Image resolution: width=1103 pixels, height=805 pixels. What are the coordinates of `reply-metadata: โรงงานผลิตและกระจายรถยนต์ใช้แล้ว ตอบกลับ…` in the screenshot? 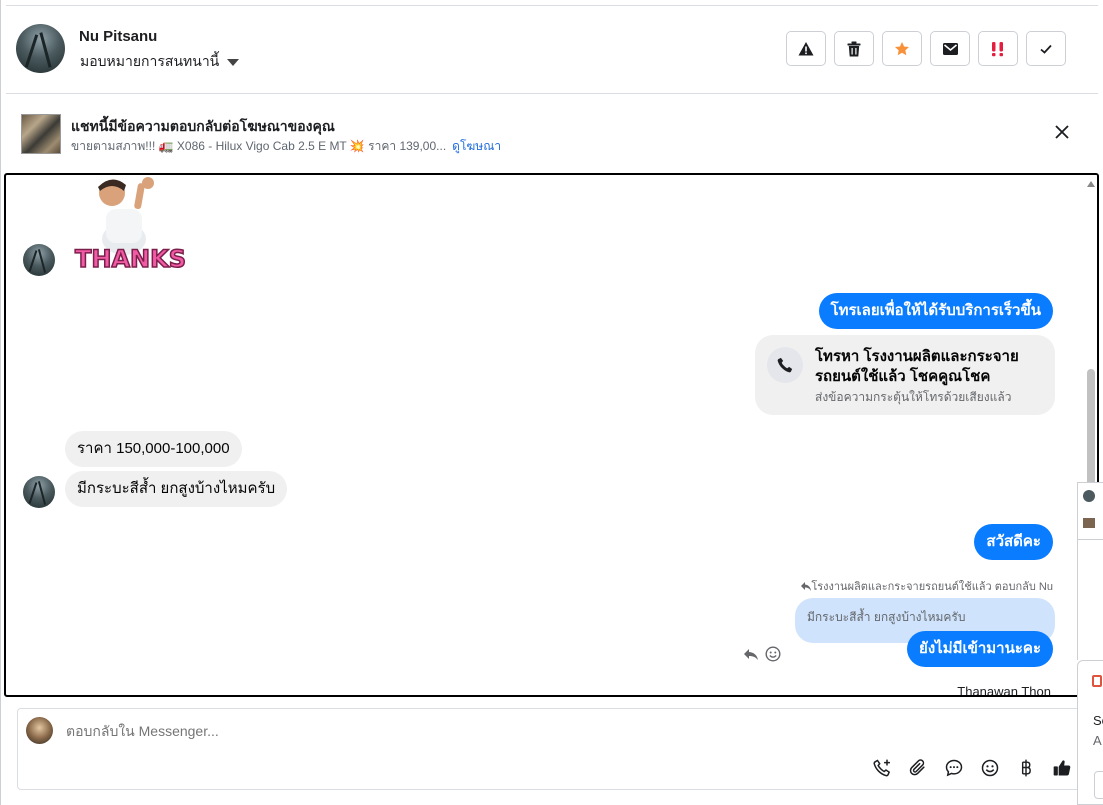 It's located at (927, 586).